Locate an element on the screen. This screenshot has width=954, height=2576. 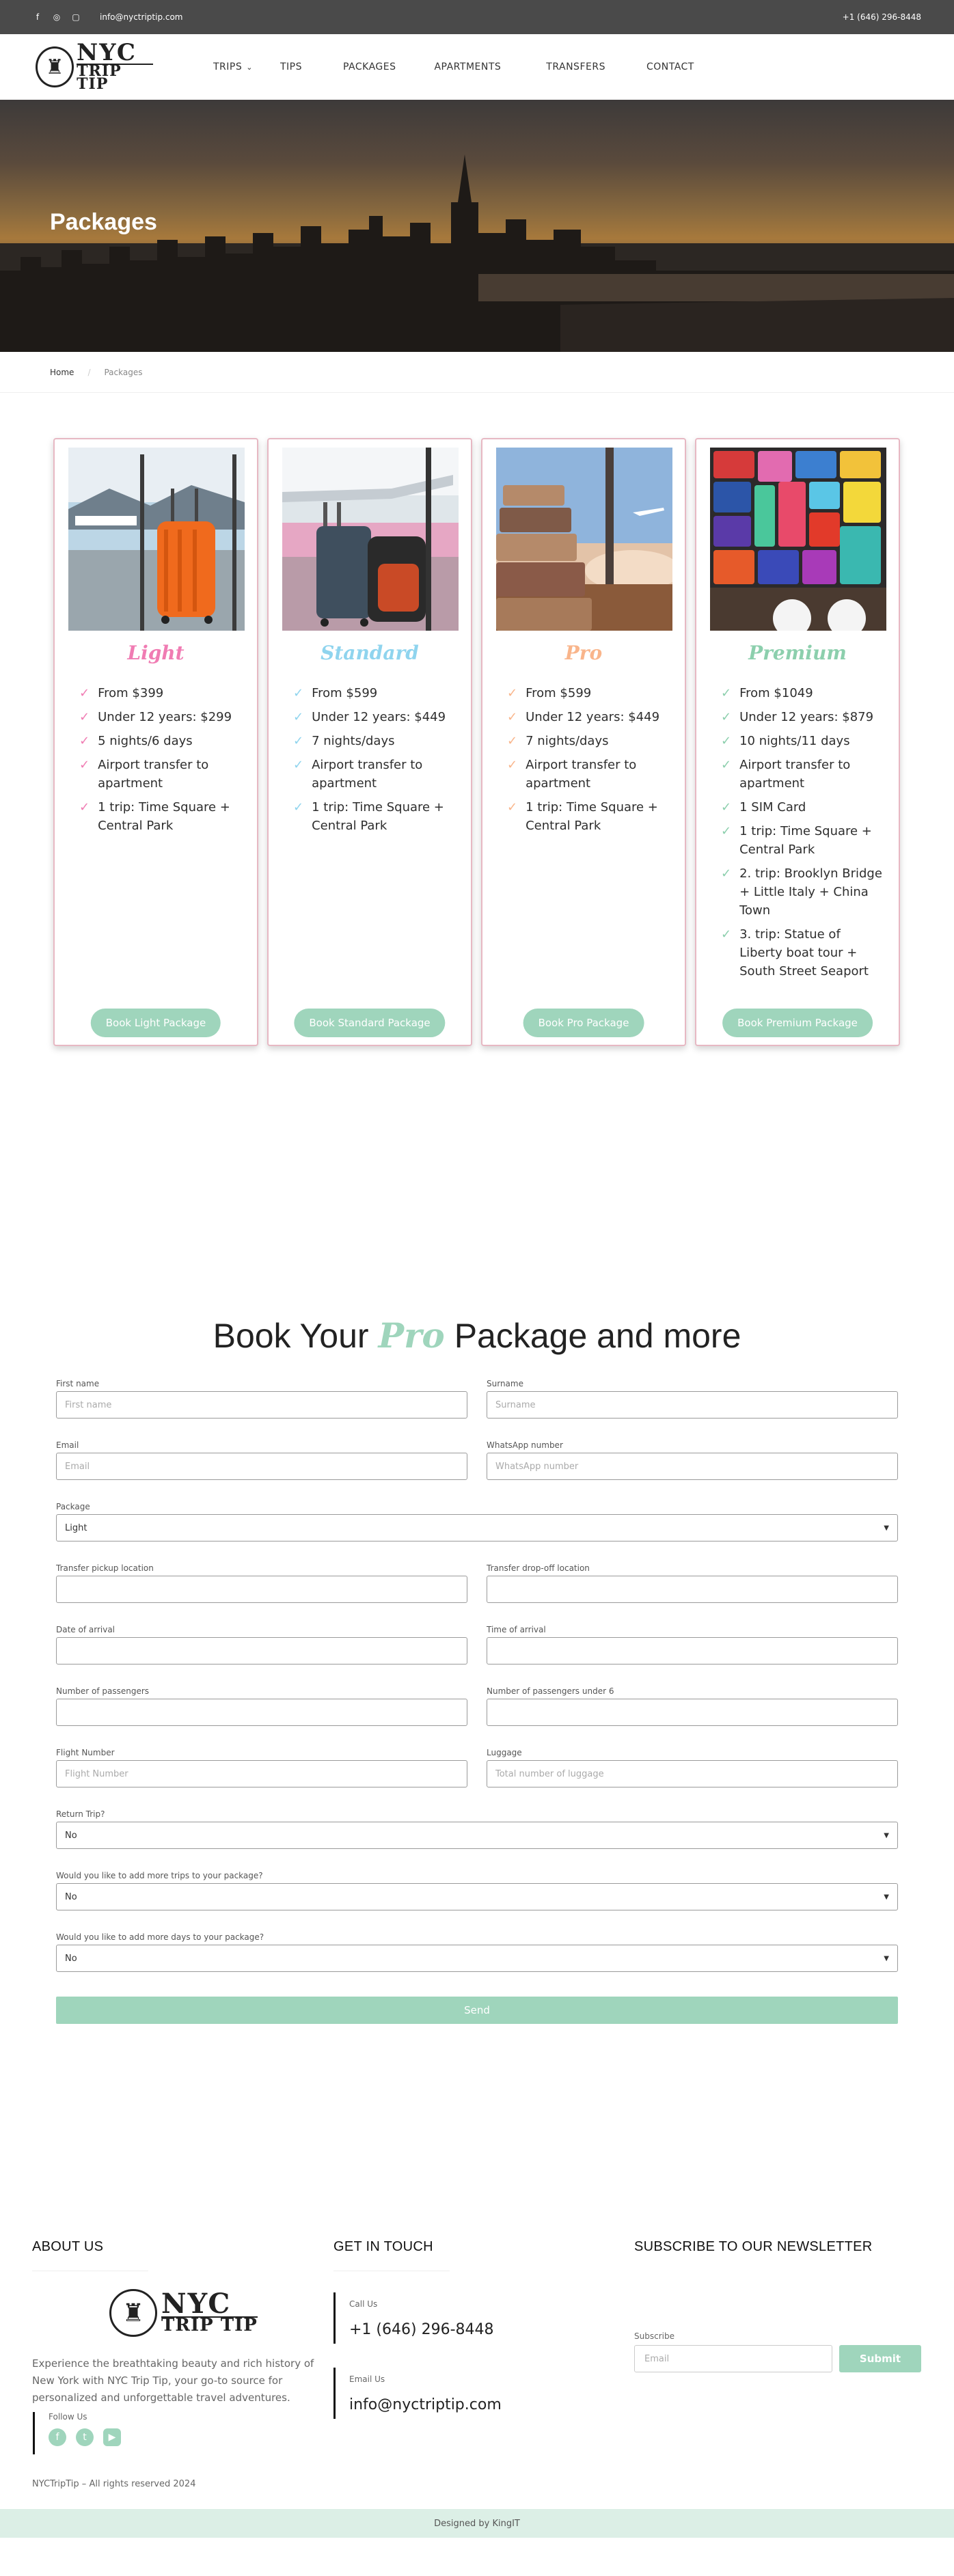
book-pro-button: Book Pro Package is located at coordinates (583, 1023).